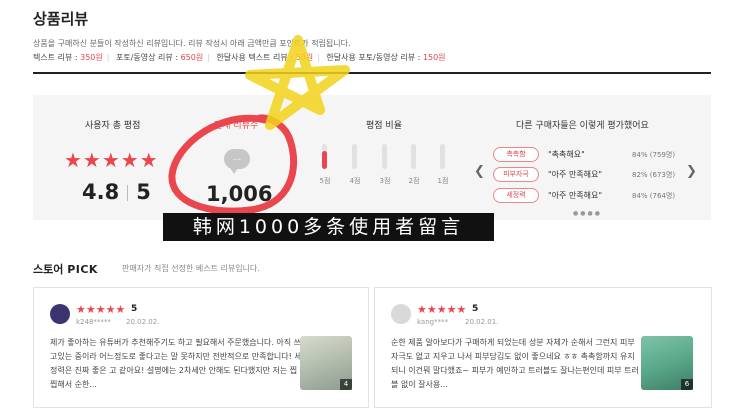 The width and height of the screenshot is (730, 410). Describe the element at coordinates (385, 181) in the screenshot. I see `rating-ratio-label: 3점` at that location.